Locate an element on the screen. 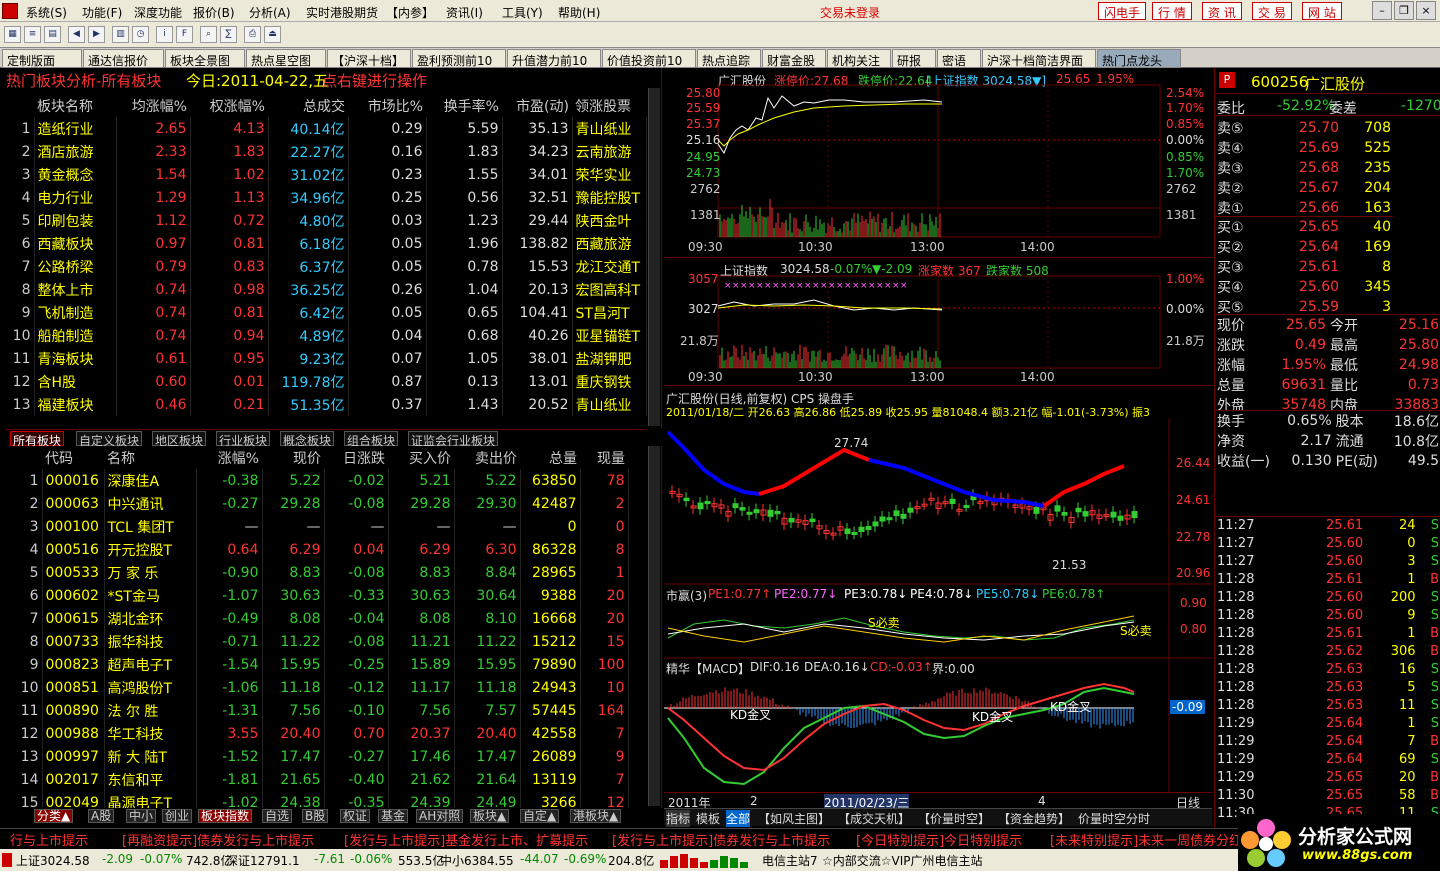 This screenshot has height=871, width=1440. tab-hot-track: 热点追踪 is located at coordinates (729, 58).